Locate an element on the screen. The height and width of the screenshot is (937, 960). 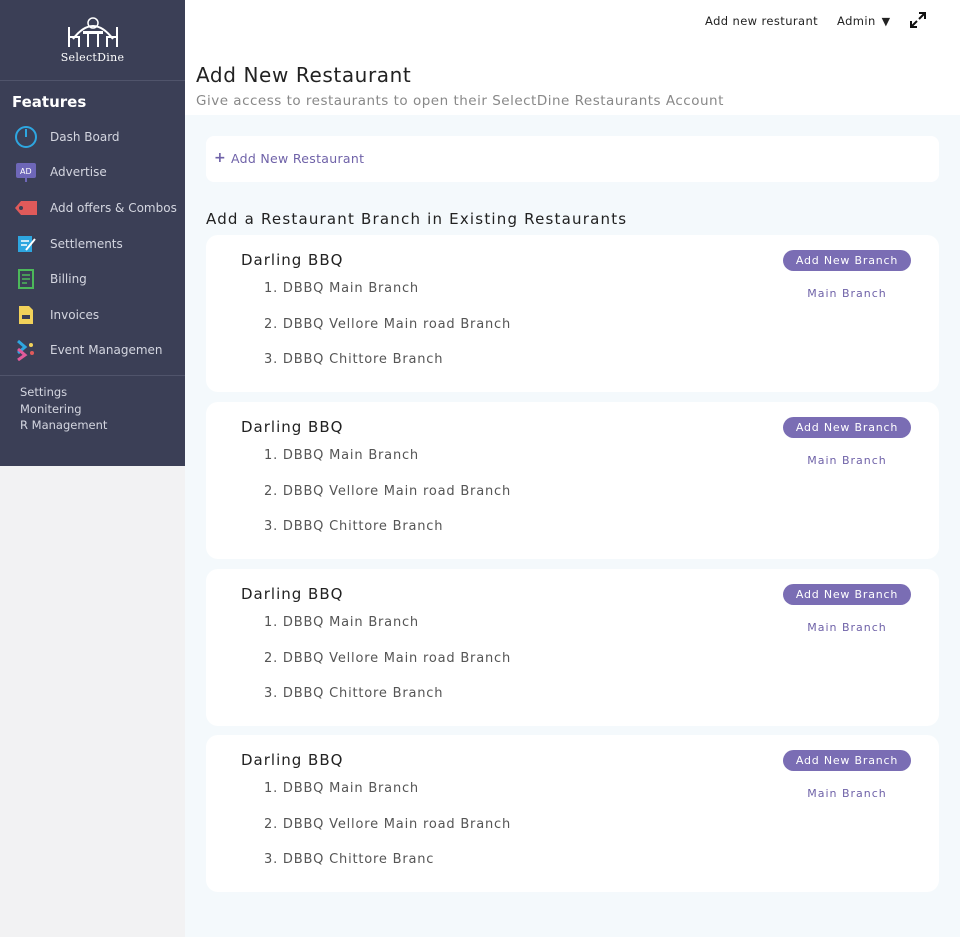
sidebar-item-events: Event Managemen is located at coordinates (92, 351).